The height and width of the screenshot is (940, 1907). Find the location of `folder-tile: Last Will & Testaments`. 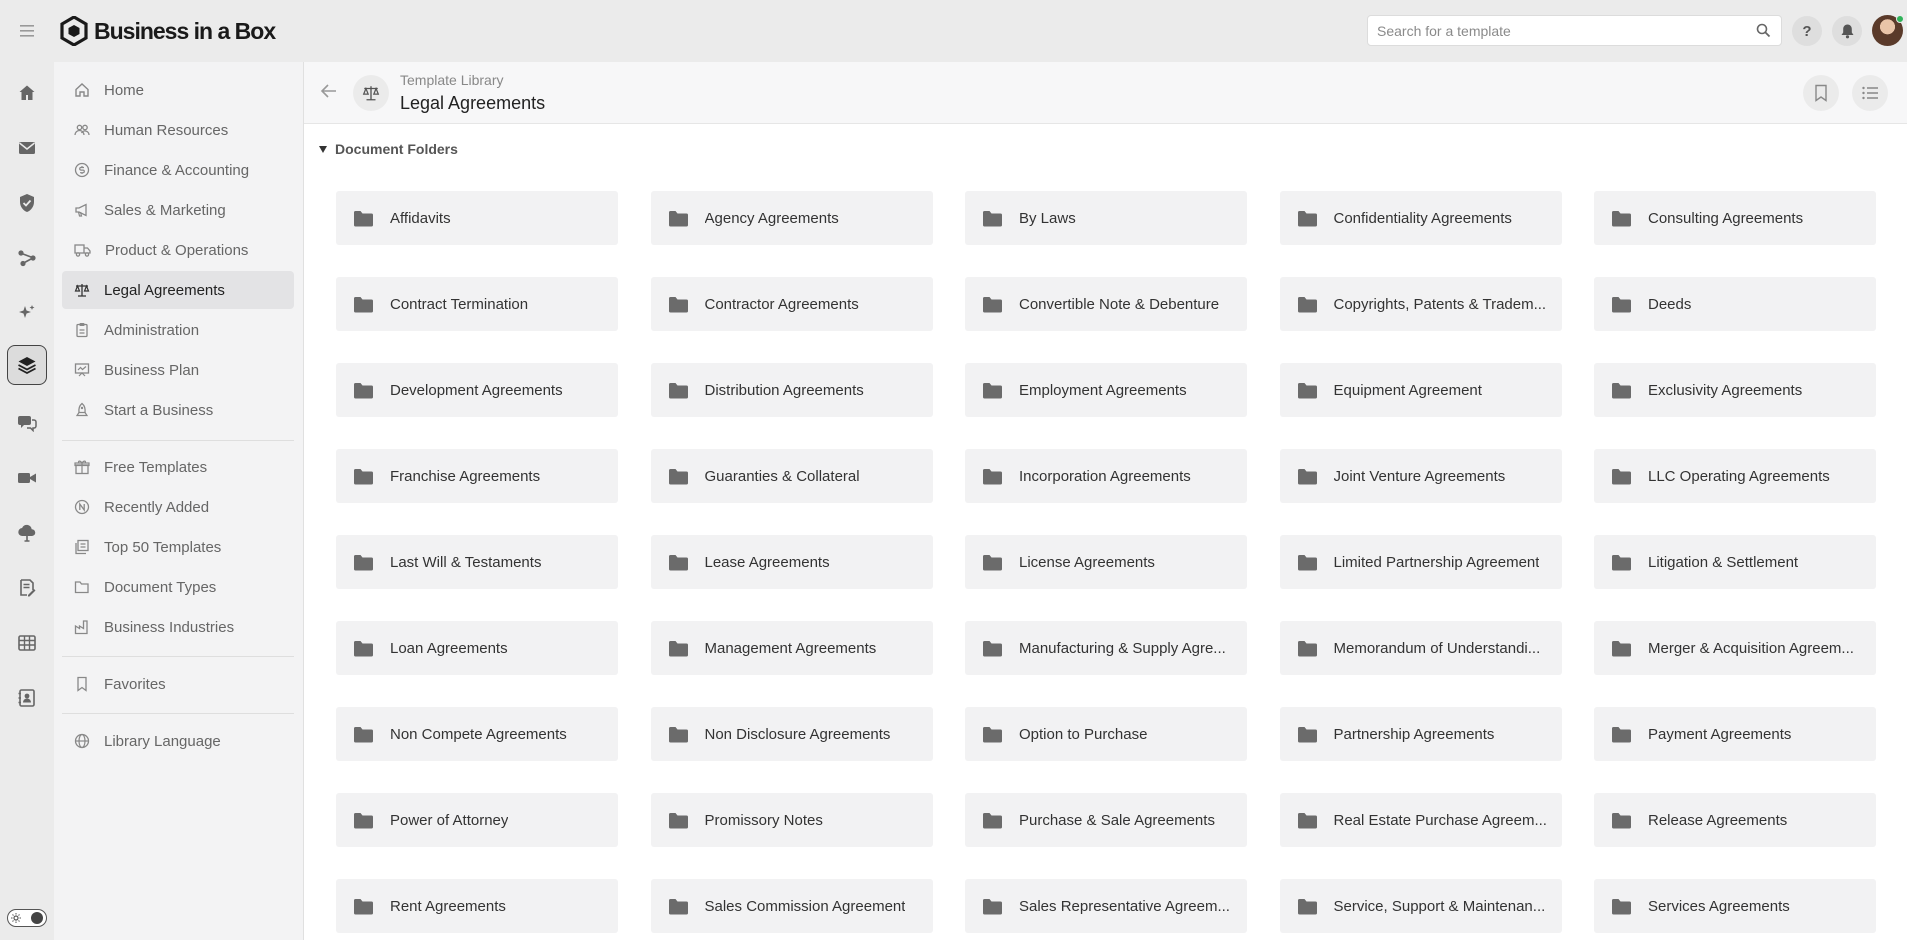

folder-tile: Last Will & Testaments is located at coordinates (477, 562).